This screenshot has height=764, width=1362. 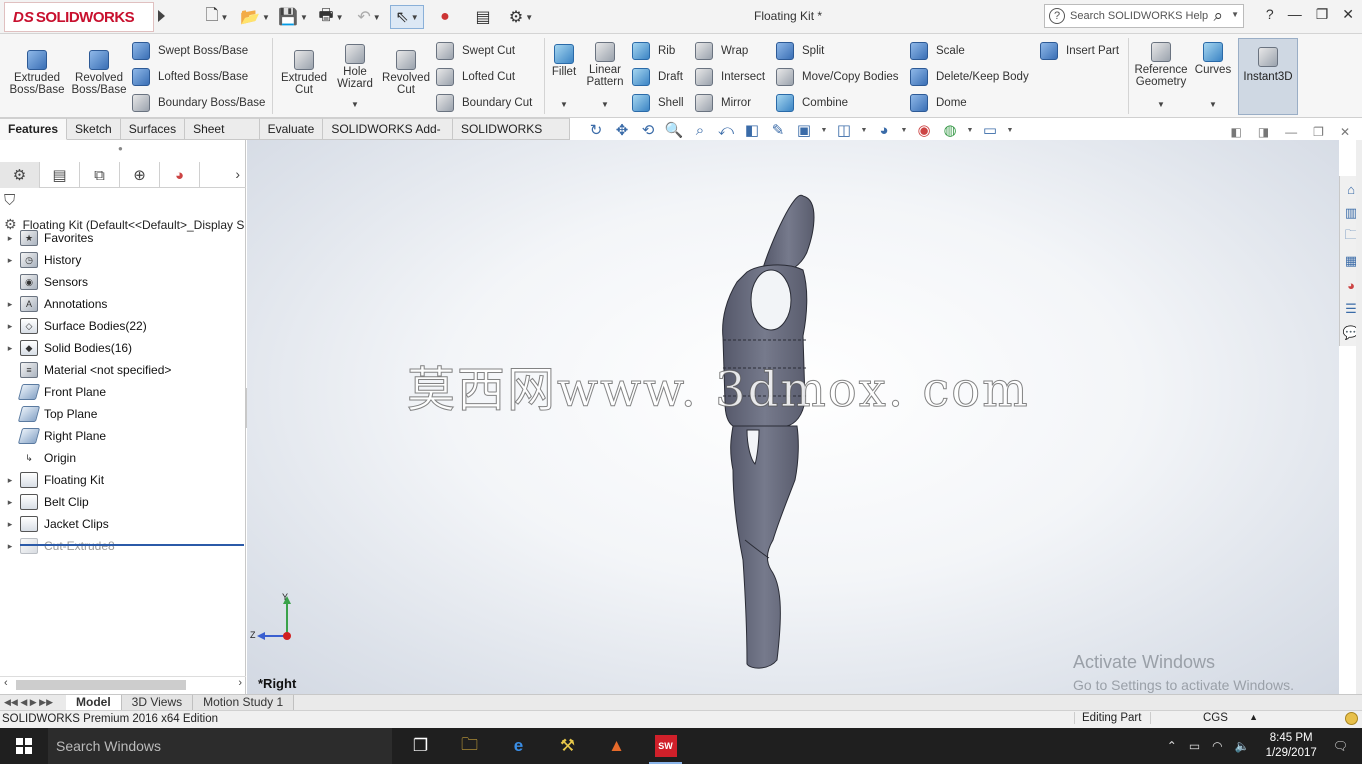 I want to click on print-button: 🖶 ▼, so click(x=331, y=17).